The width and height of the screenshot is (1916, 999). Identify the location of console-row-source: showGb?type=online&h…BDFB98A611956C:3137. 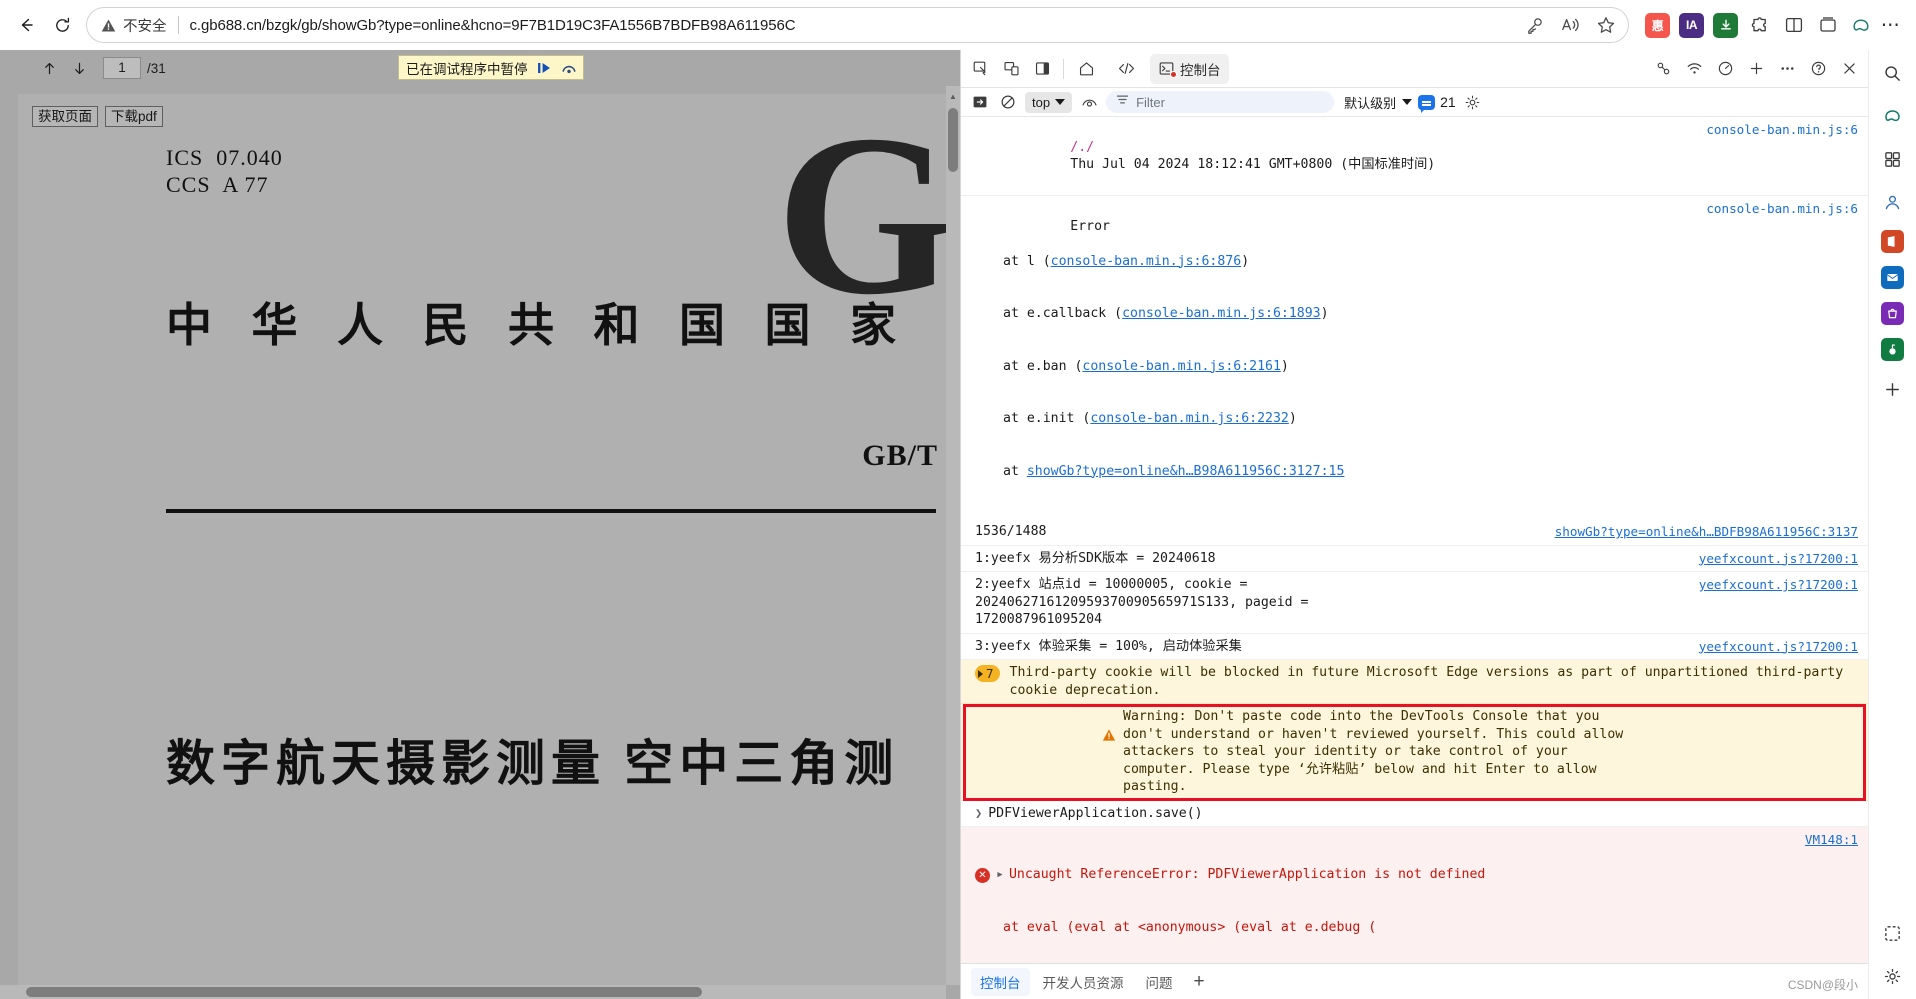
(1706, 532).